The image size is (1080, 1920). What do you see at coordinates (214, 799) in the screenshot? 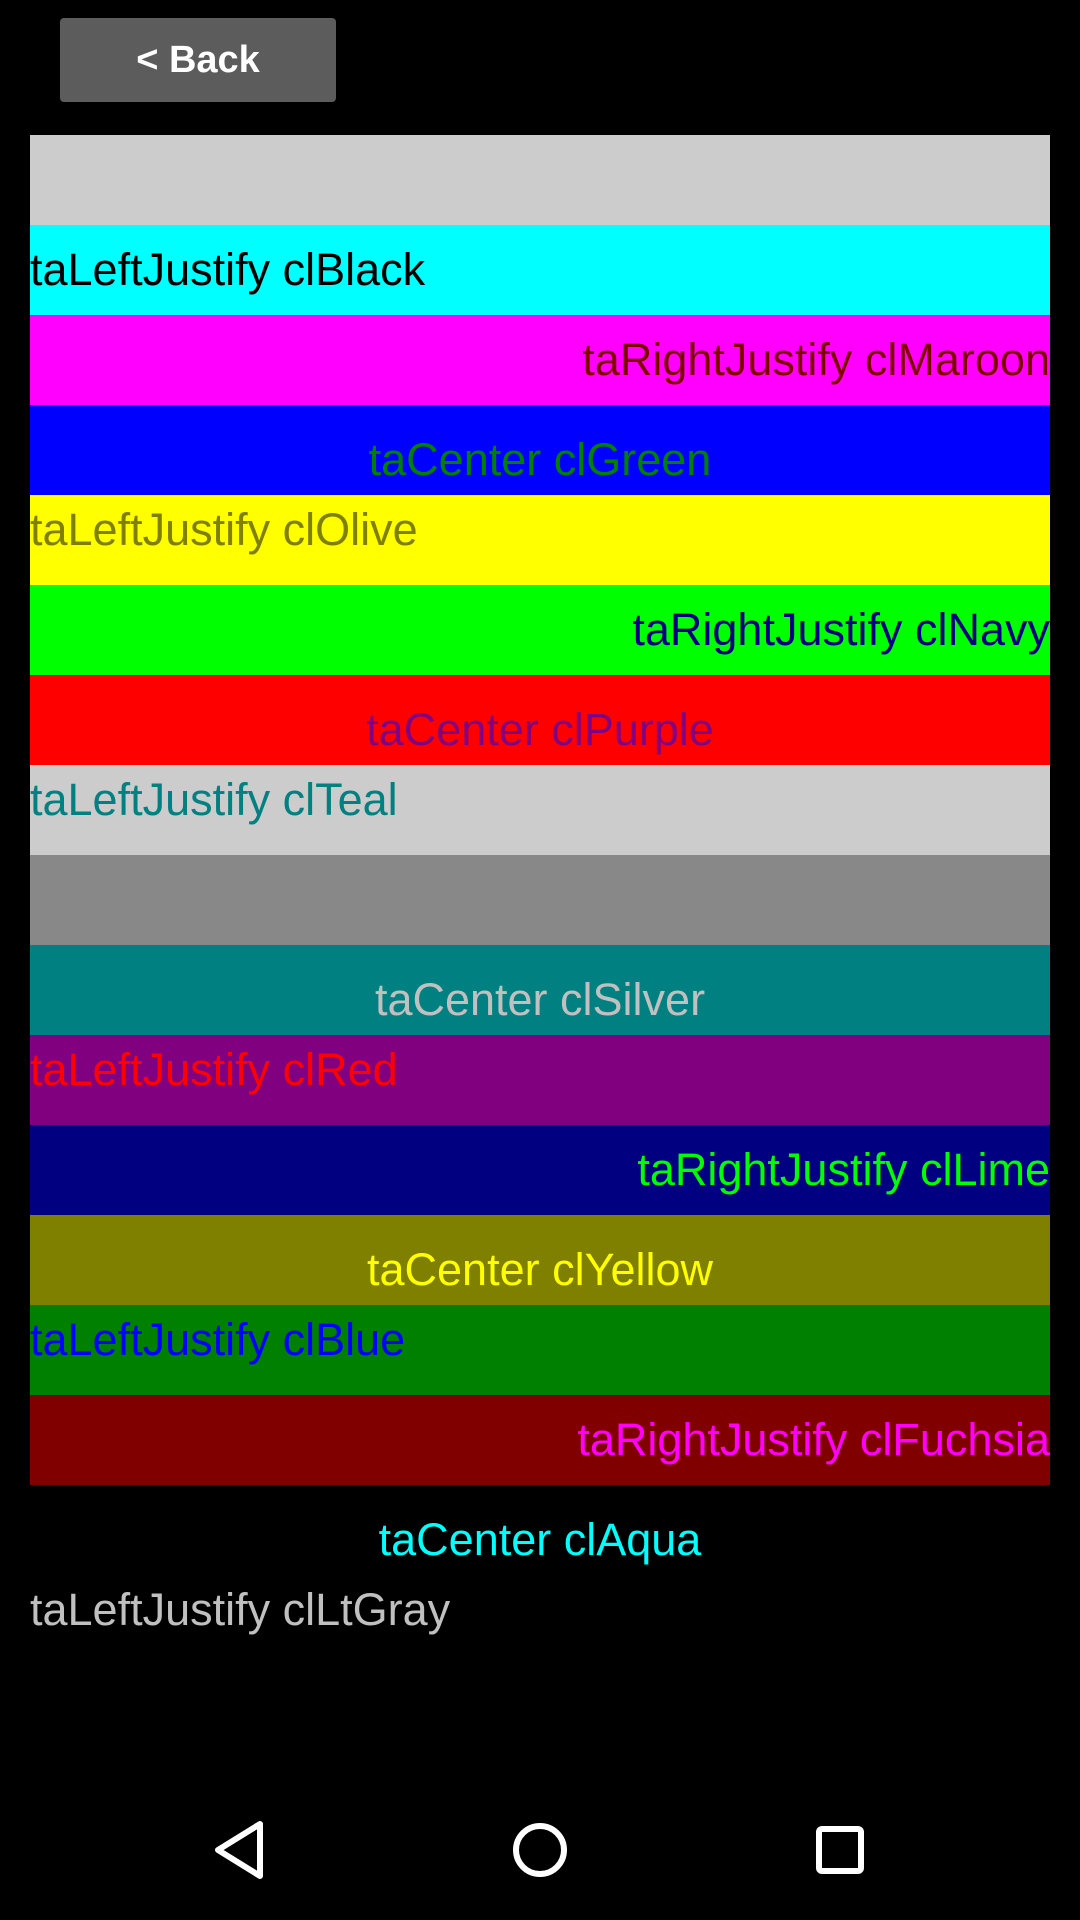
I see `row-label: taLeftJustify clTeal` at bounding box center [214, 799].